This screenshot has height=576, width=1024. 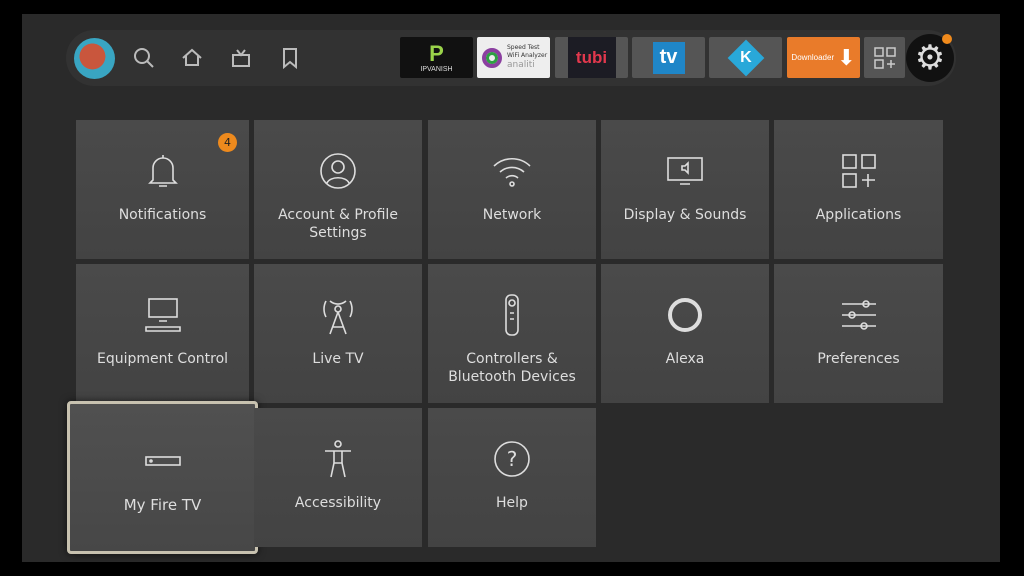 What do you see at coordinates (144, 58) in the screenshot?
I see `search-icon` at bounding box center [144, 58].